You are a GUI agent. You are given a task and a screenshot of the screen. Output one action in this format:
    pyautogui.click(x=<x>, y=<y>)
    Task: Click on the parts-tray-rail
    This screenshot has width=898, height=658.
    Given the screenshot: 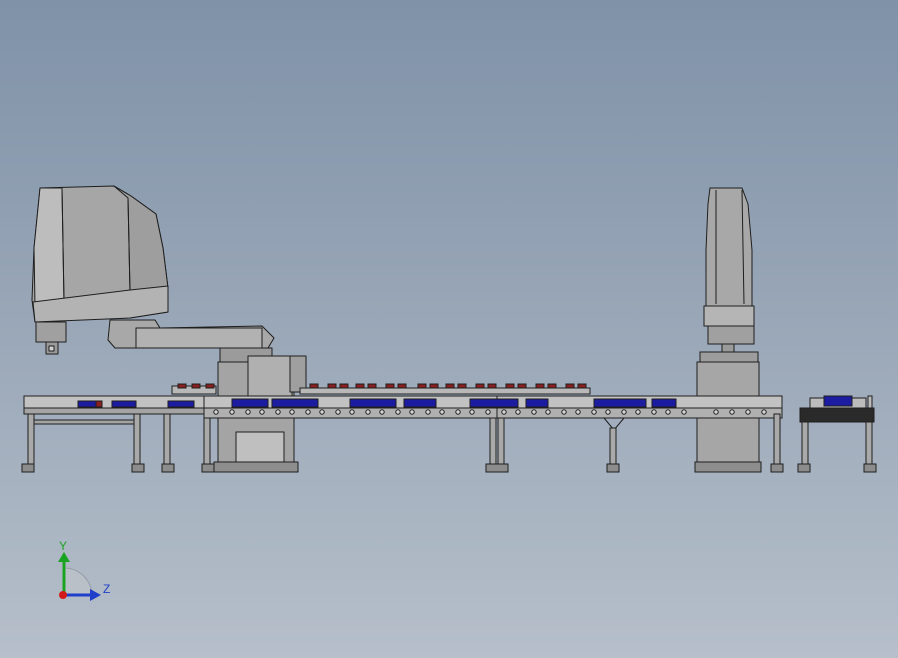 What is the action you would take?
    pyautogui.click(x=445, y=391)
    